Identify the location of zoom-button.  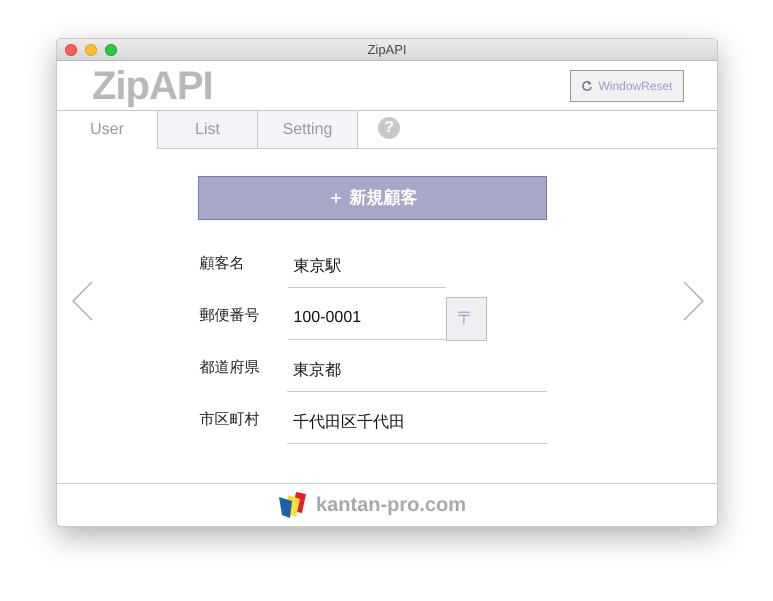
(111, 50).